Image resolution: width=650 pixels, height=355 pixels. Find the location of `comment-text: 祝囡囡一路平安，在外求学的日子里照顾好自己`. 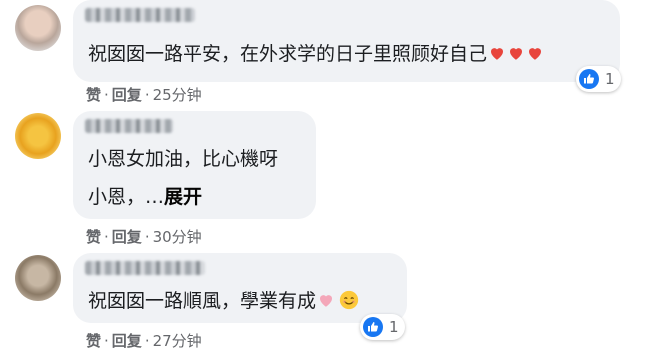

comment-text: 祝囡囡一路平安，在外求学的日子里照顾好自己 is located at coordinates (316, 54).